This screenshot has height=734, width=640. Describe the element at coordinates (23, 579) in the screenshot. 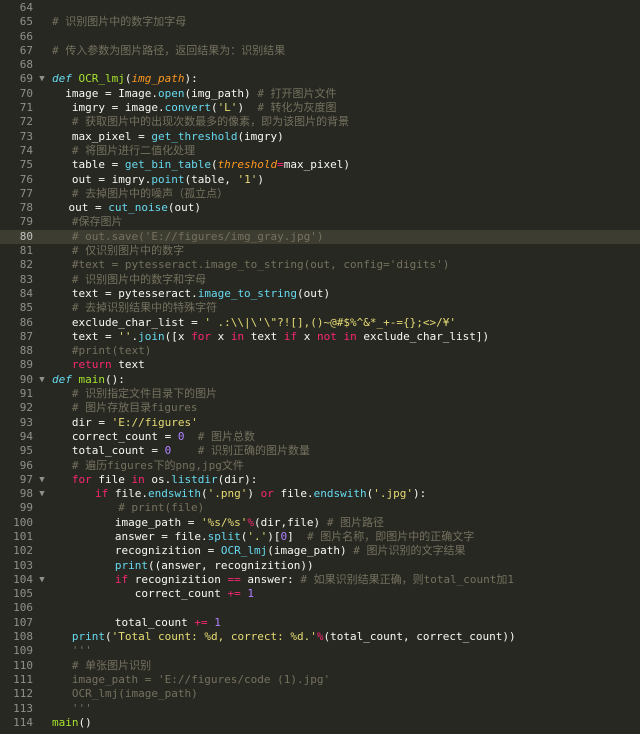

I see `line-number: 104` at that location.